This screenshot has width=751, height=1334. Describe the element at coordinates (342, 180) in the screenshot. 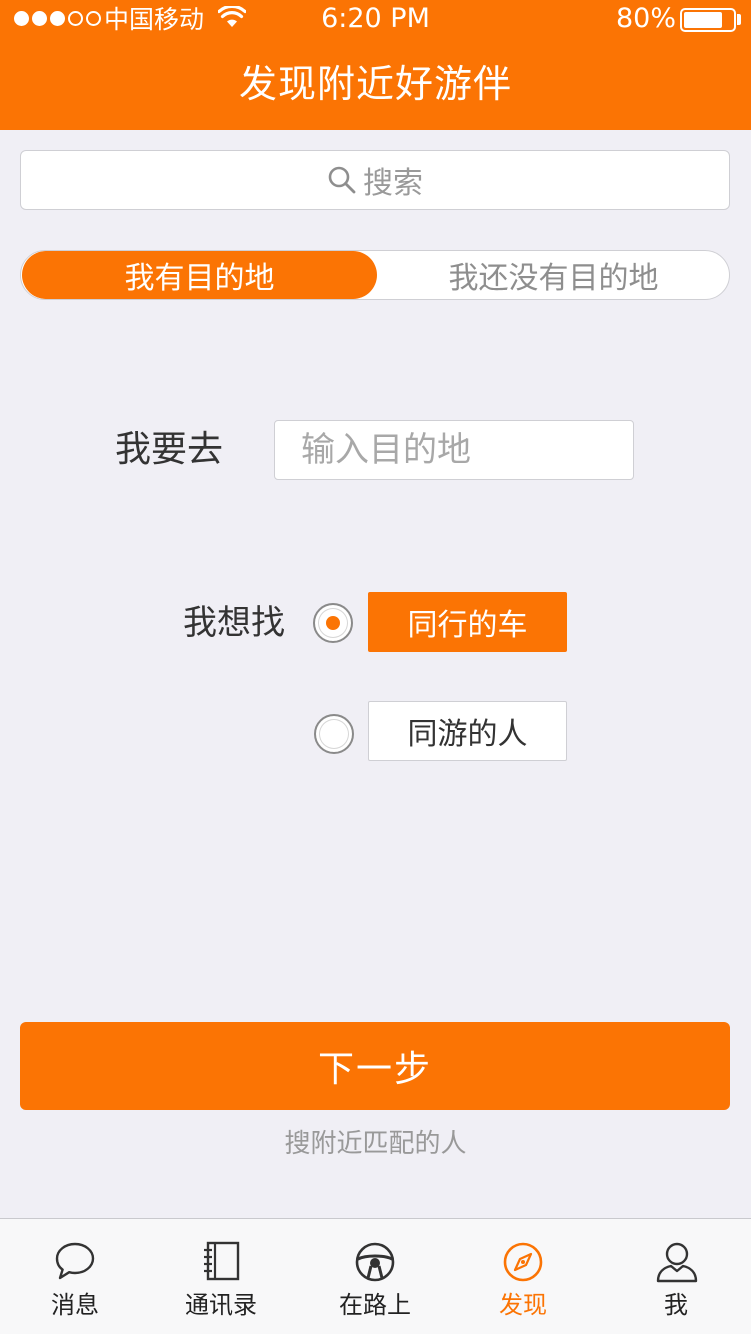

I see `search-icon` at that location.